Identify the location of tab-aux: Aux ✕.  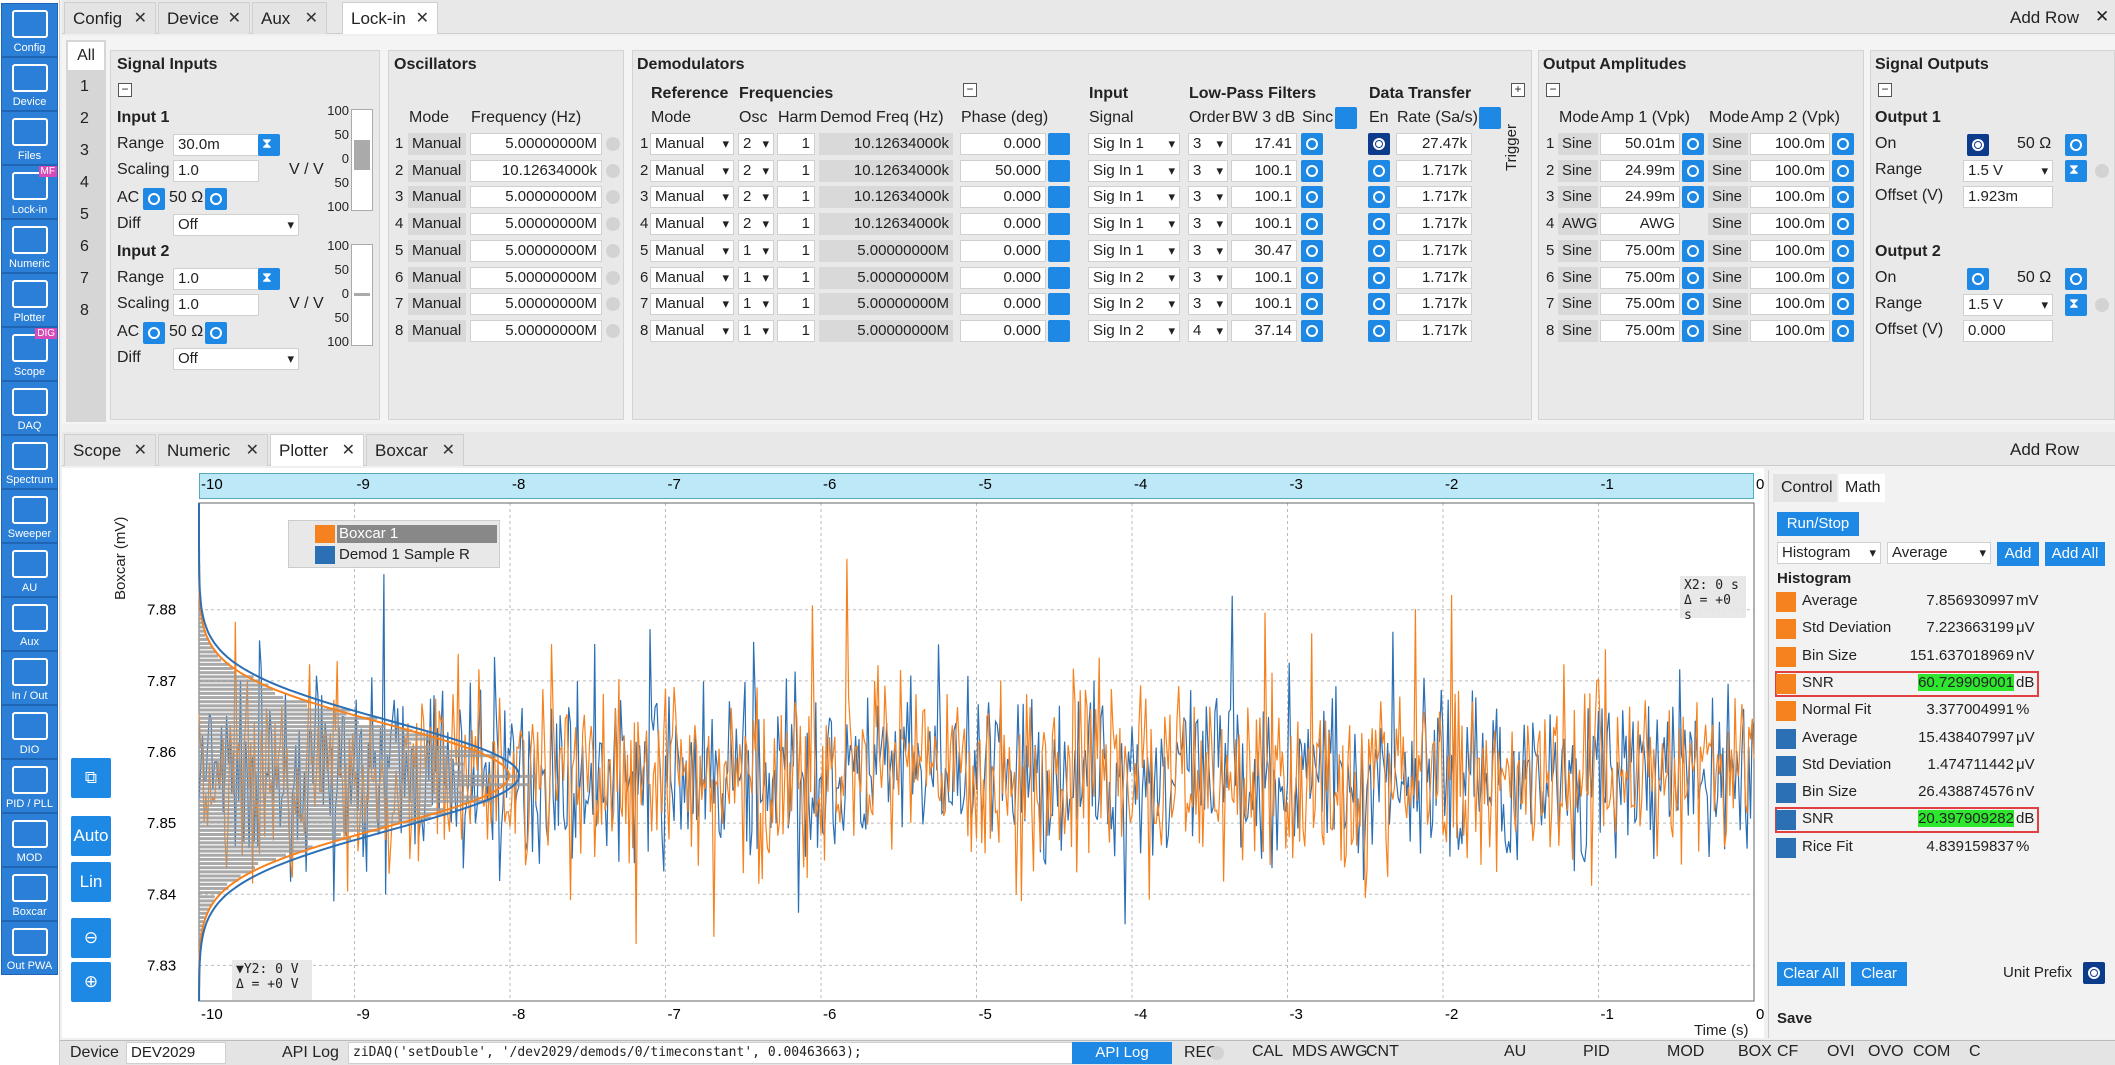
(289, 18).